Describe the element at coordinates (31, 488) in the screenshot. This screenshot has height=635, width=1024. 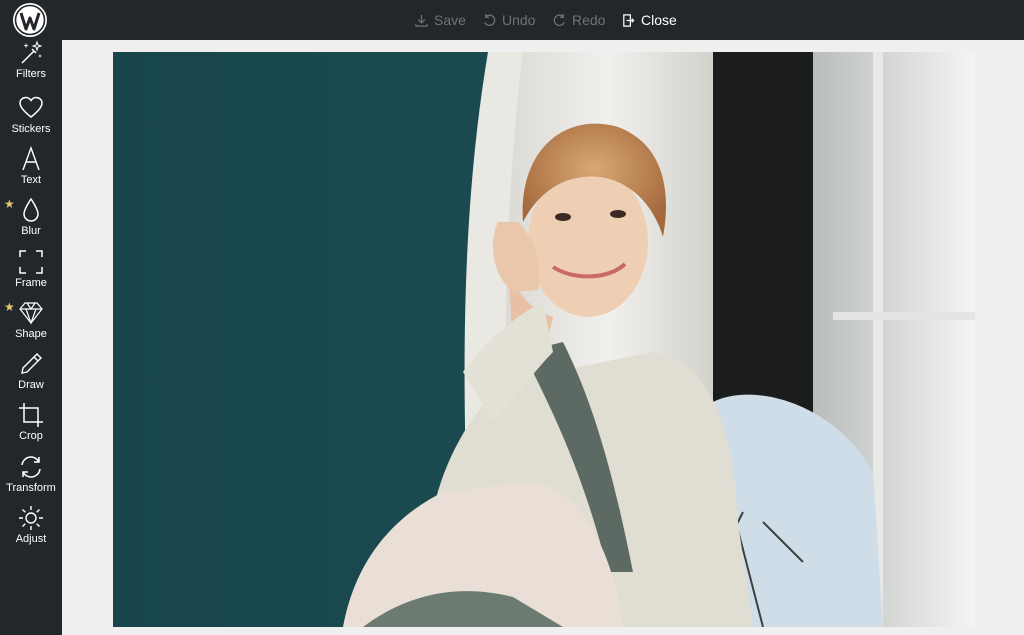
I see `sidebar-item-label: Transform` at that location.